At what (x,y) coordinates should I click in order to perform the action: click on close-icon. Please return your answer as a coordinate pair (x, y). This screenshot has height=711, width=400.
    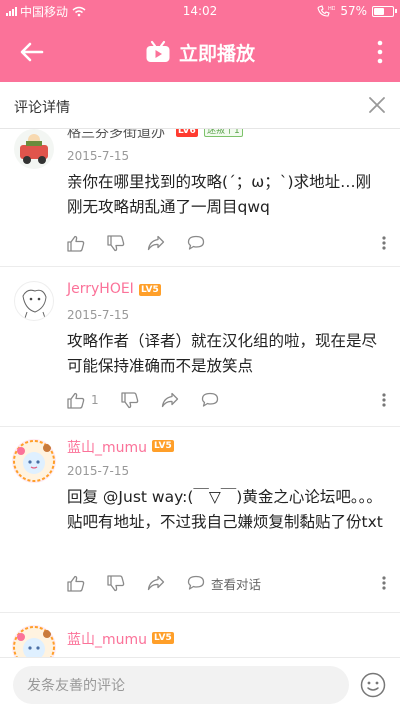
    Looking at the image, I should click on (377, 105).